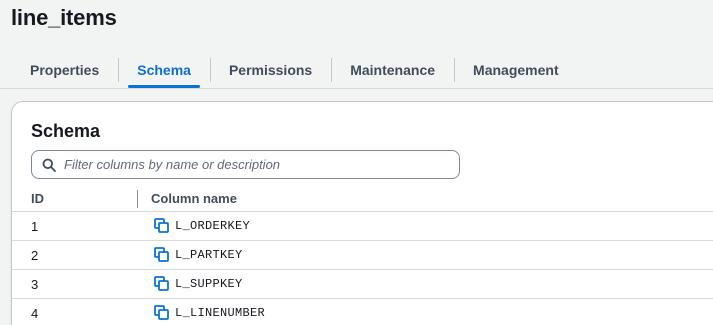  I want to click on row-id: 2, so click(35, 255).